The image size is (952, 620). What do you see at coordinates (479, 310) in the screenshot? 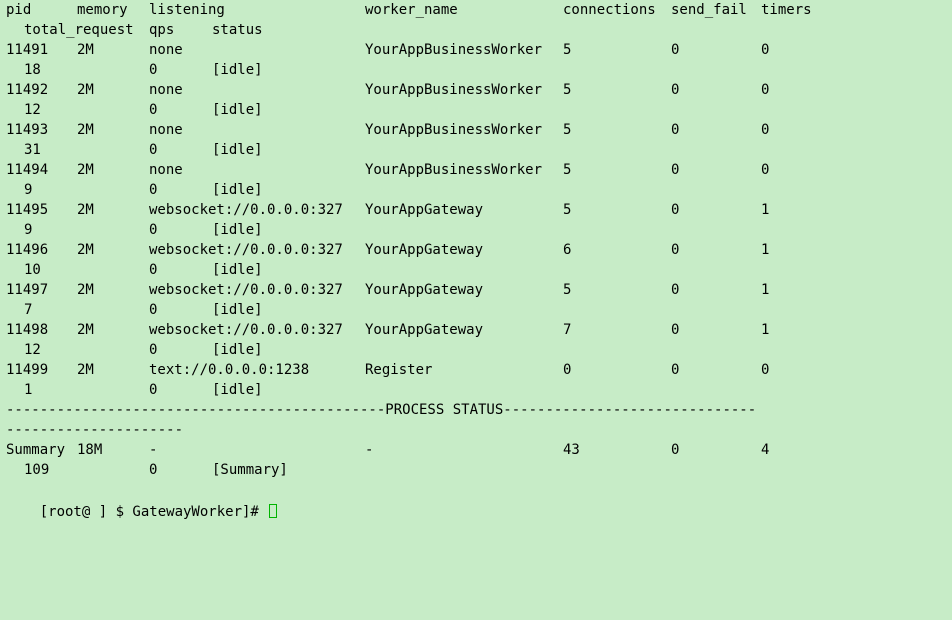
I see `process-row-line-2: 7 0 [idle]` at bounding box center [479, 310].